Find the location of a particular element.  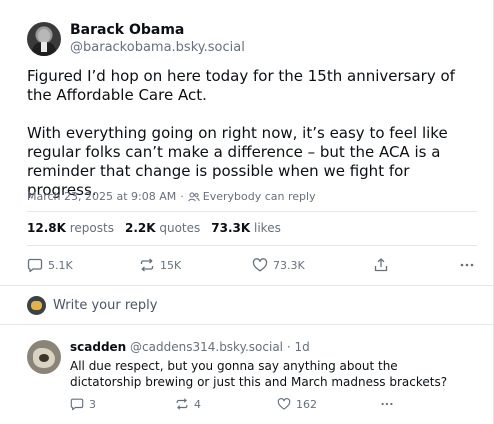

reply-reply-button: 3 is located at coordinates (83, 404).